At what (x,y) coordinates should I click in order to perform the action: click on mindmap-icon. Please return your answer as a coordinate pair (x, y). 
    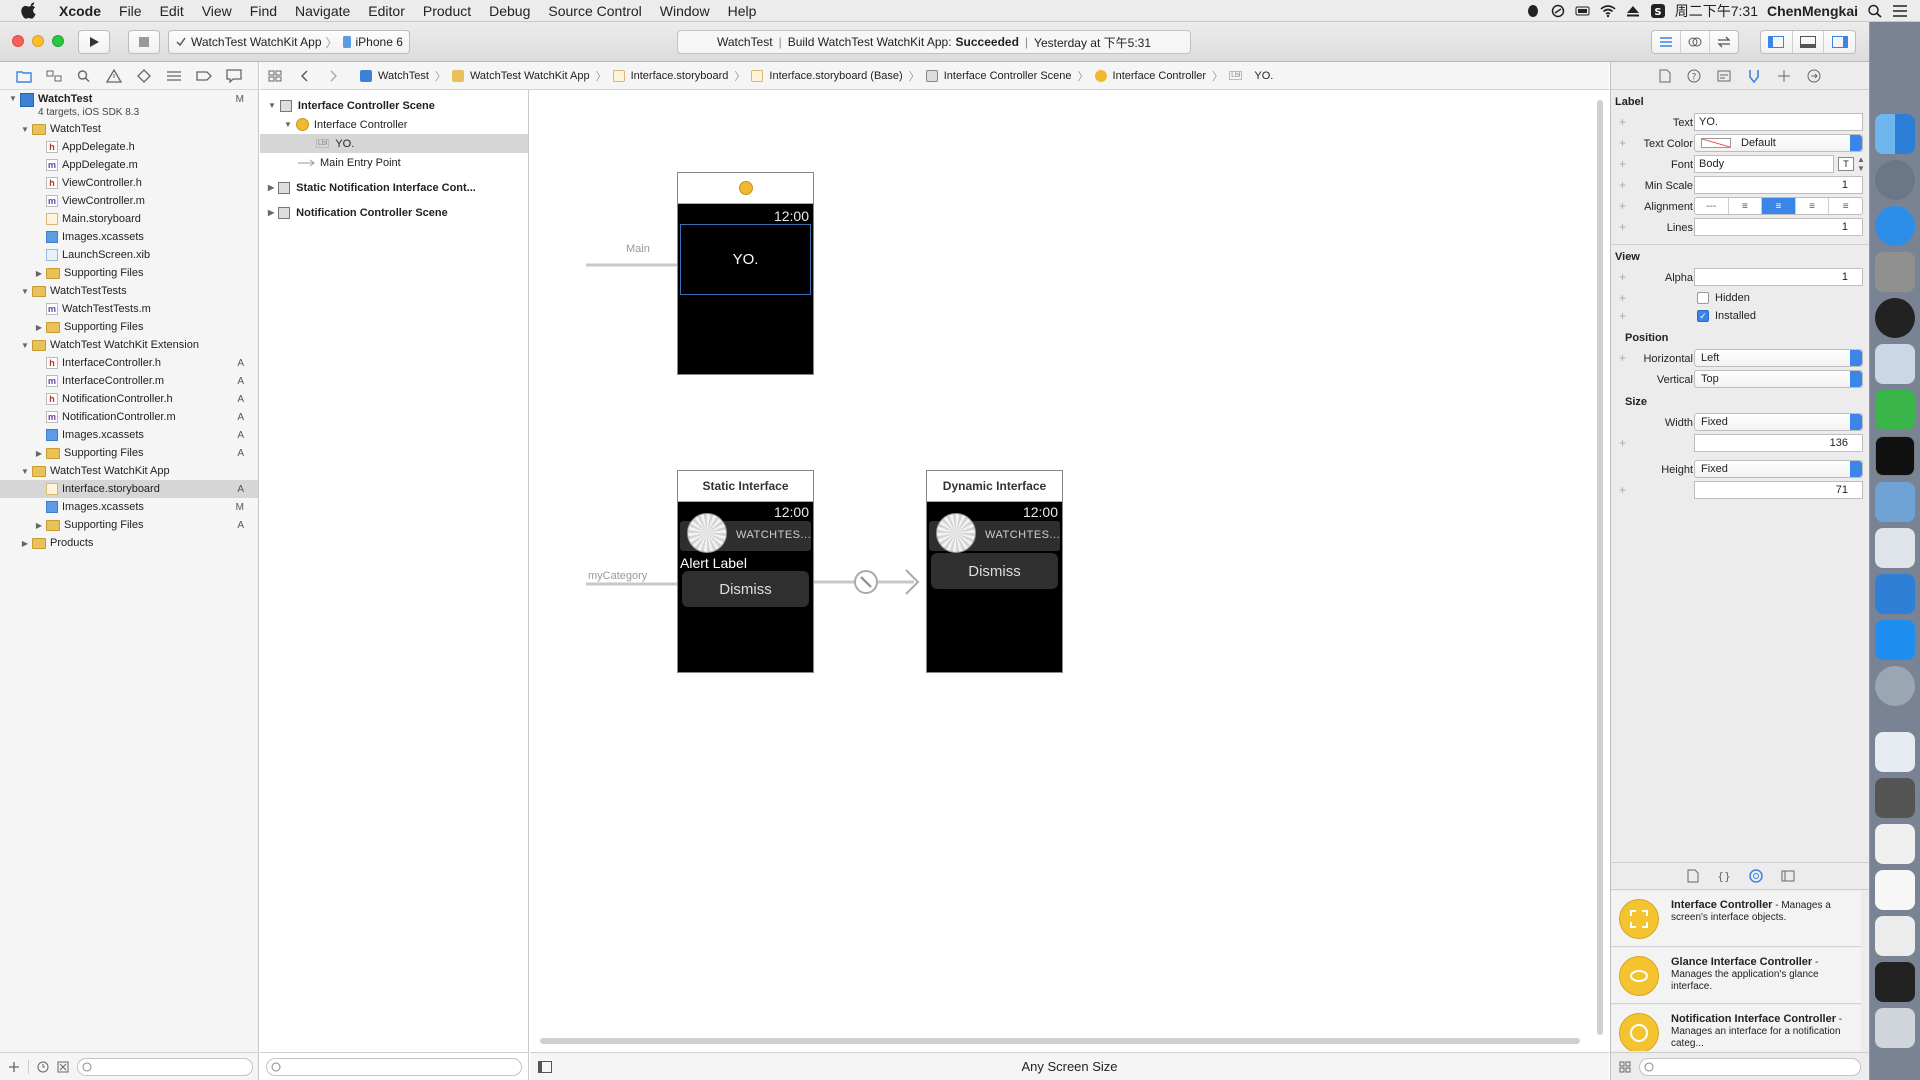
    Looking at the image, I should click on (1895, 410).